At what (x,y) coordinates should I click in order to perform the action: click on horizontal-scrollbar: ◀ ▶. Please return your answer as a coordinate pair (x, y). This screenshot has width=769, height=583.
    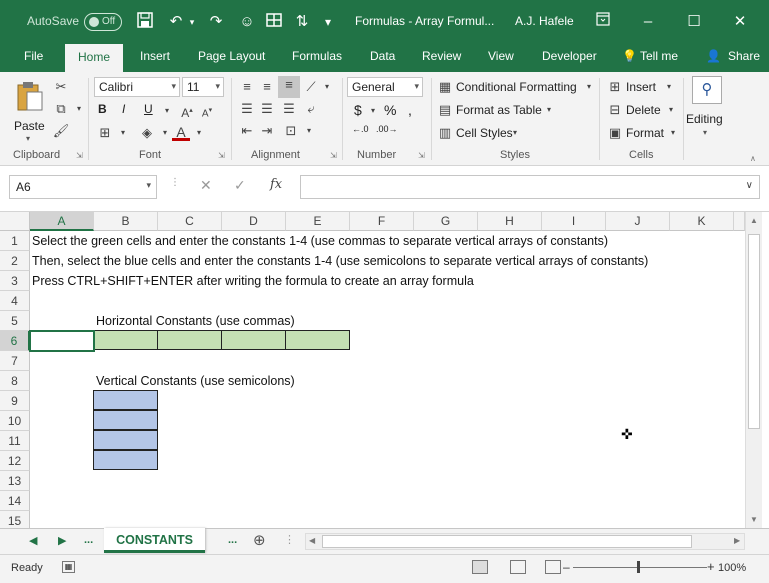
    Looking at the image, I should click on (525, 541).